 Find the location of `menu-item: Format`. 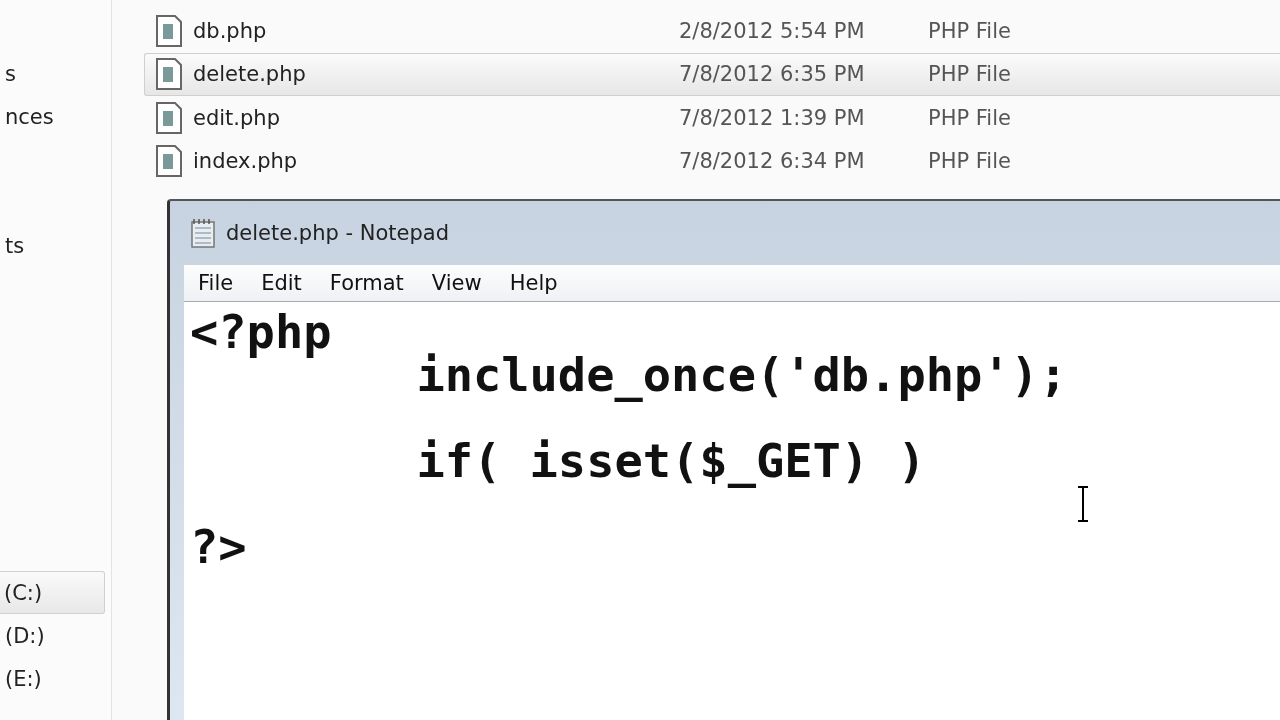

menu-item: Format is located at coordinates (366, 283).